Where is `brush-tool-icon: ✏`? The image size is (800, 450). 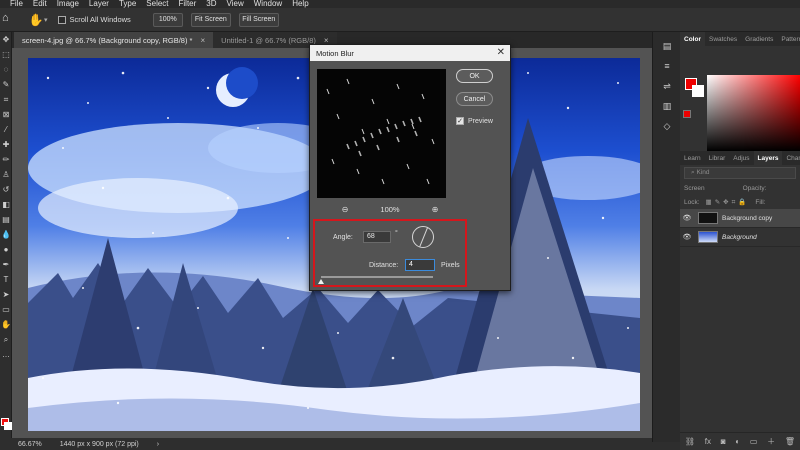
brush-tool-icon: ✏ is located at coordinates (6, 160).